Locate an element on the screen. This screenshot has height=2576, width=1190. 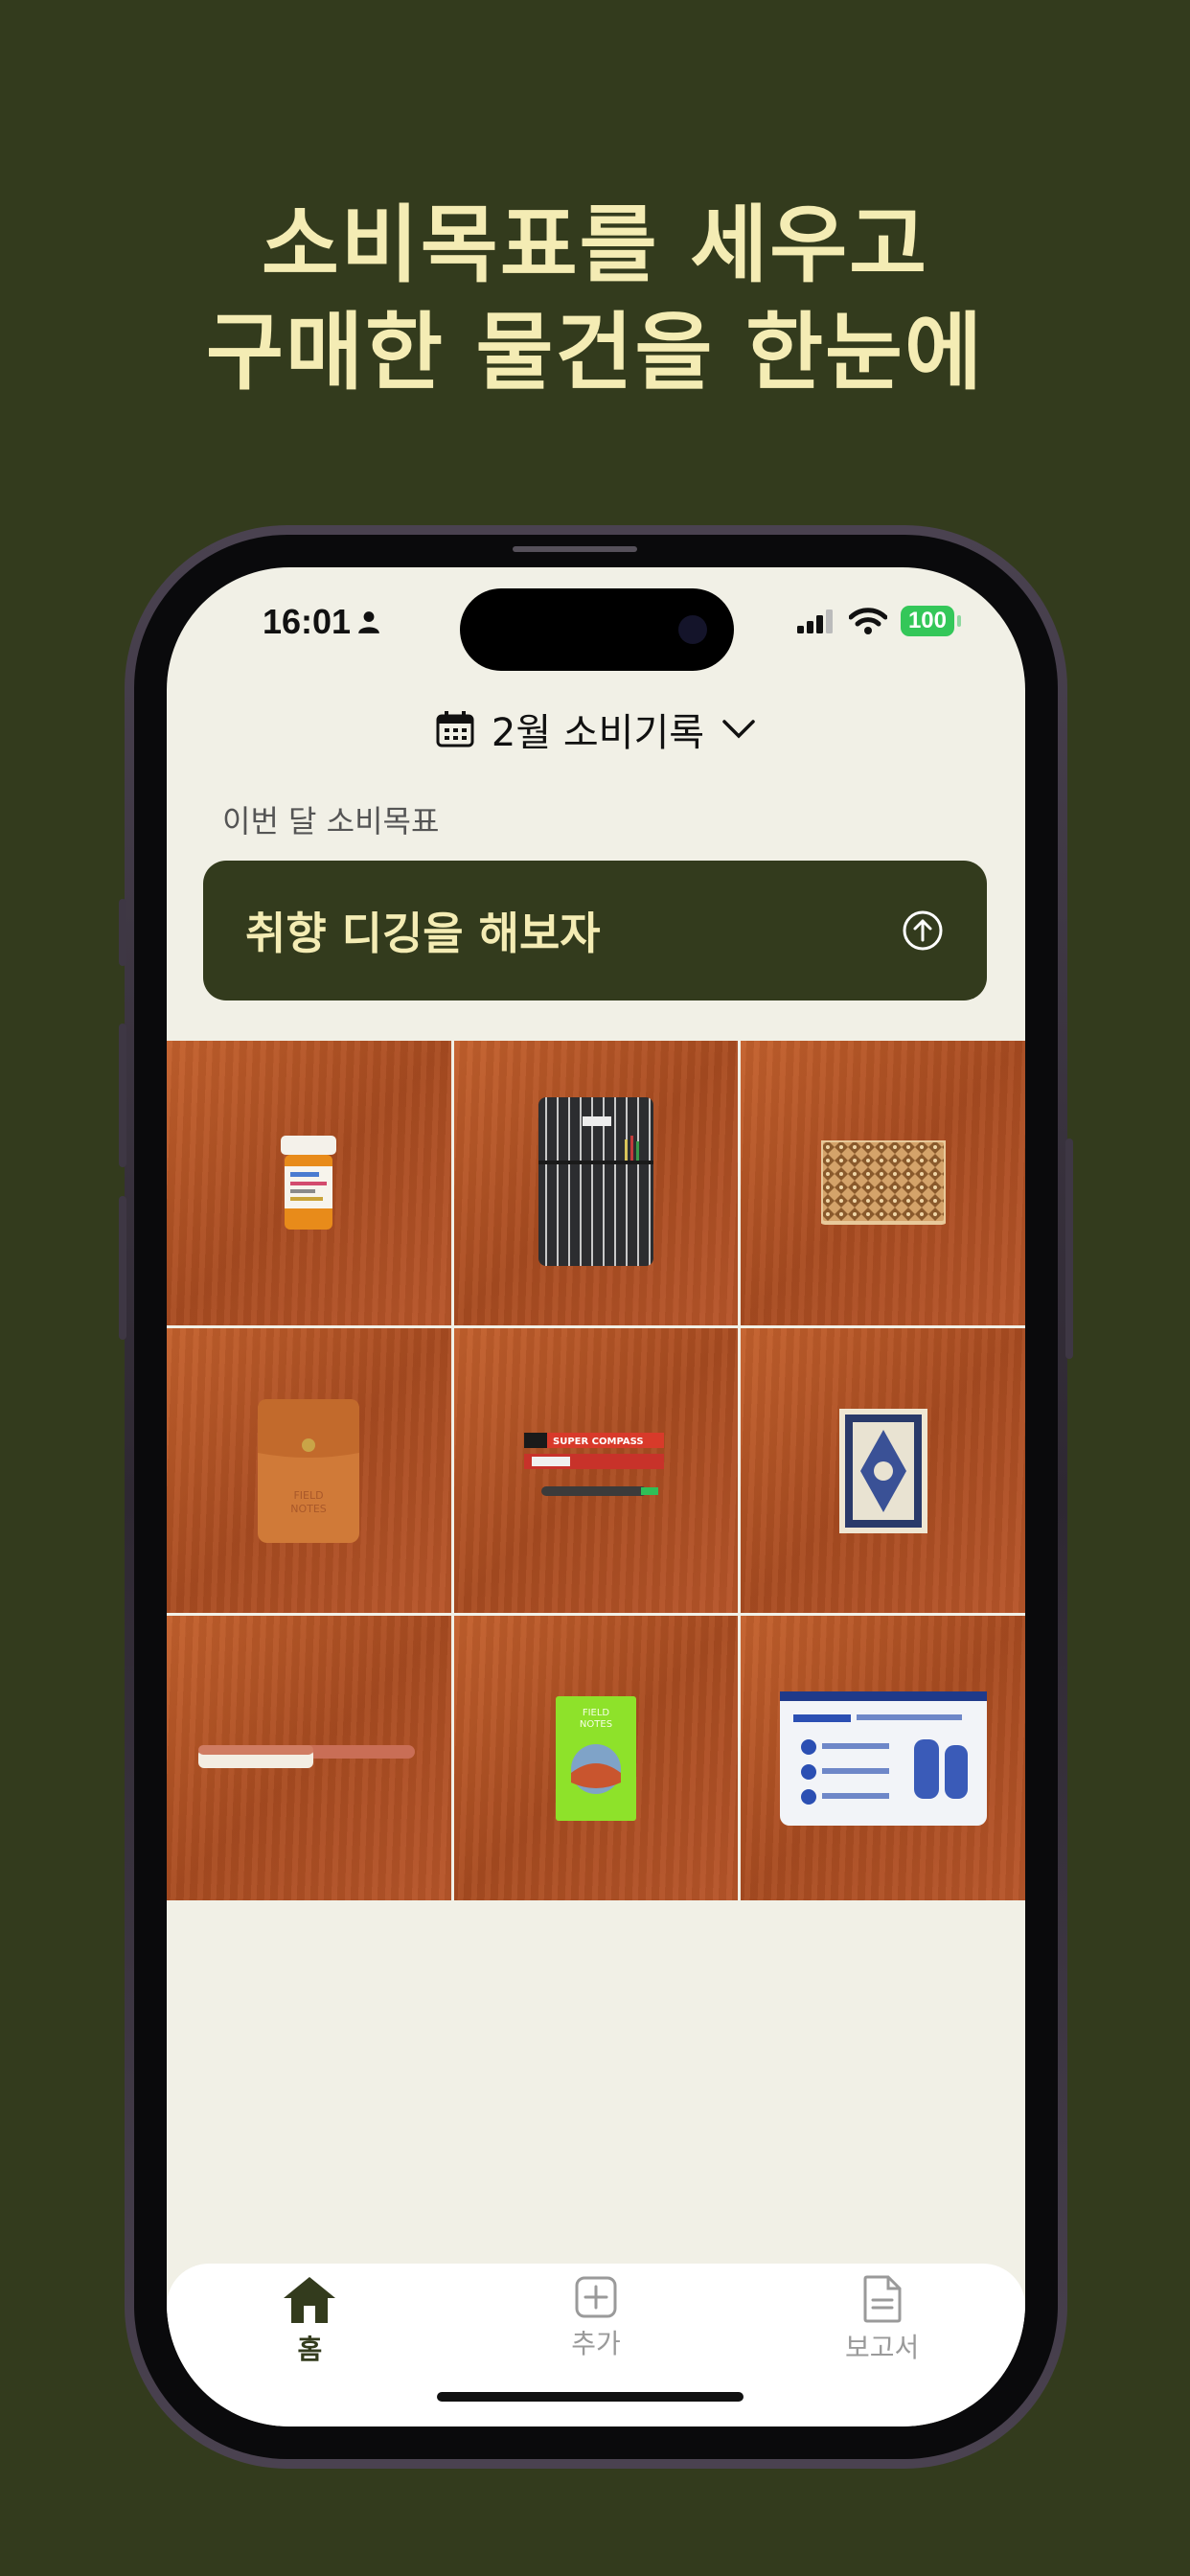
volume-down-button is located at coordinates (123, 1268).